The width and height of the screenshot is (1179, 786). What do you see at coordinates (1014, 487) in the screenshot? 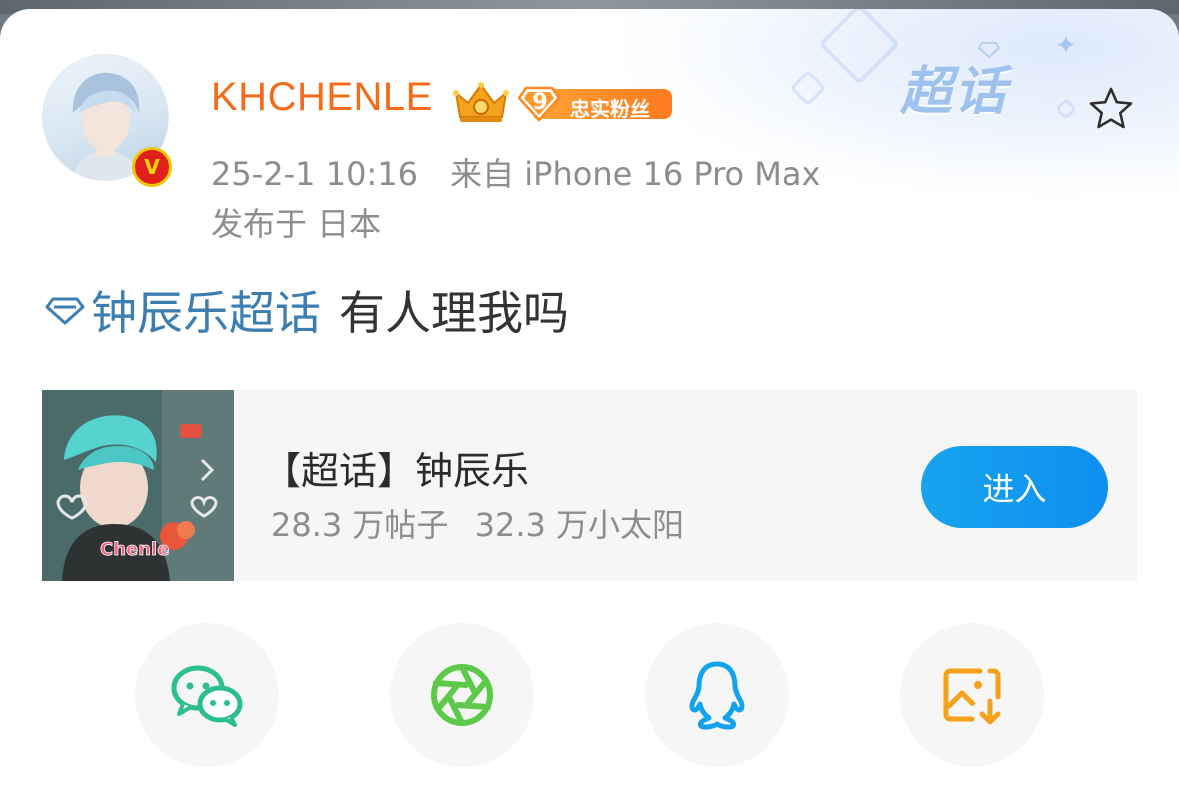
I see `enter-topic-button: 进入` at bounding box center [1014, 487].